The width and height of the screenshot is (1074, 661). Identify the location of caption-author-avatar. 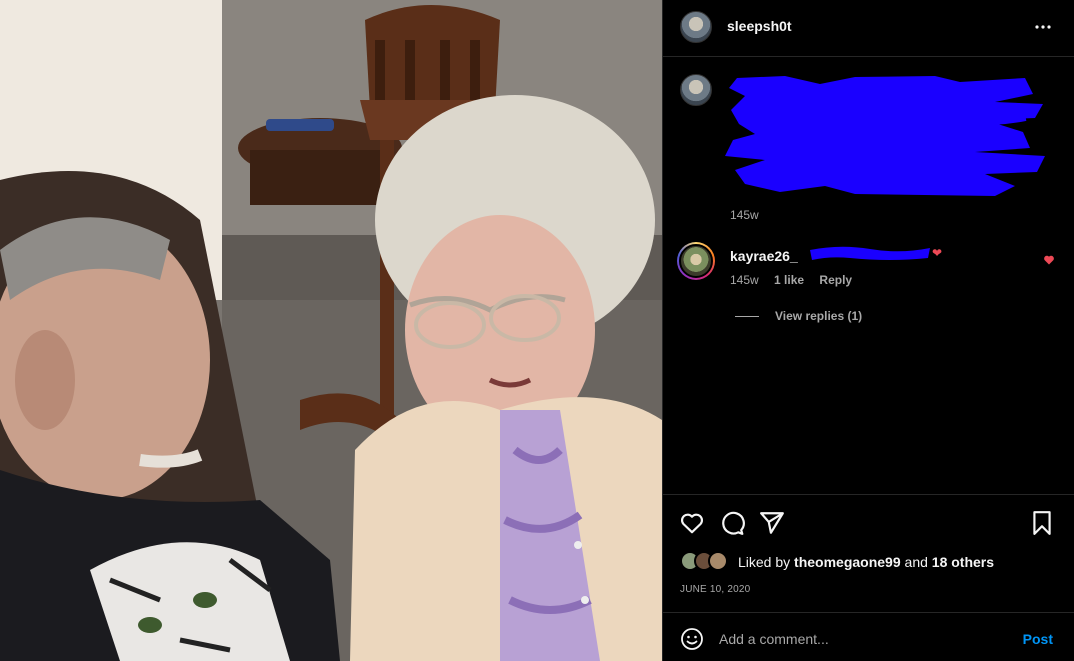
(696, 90).